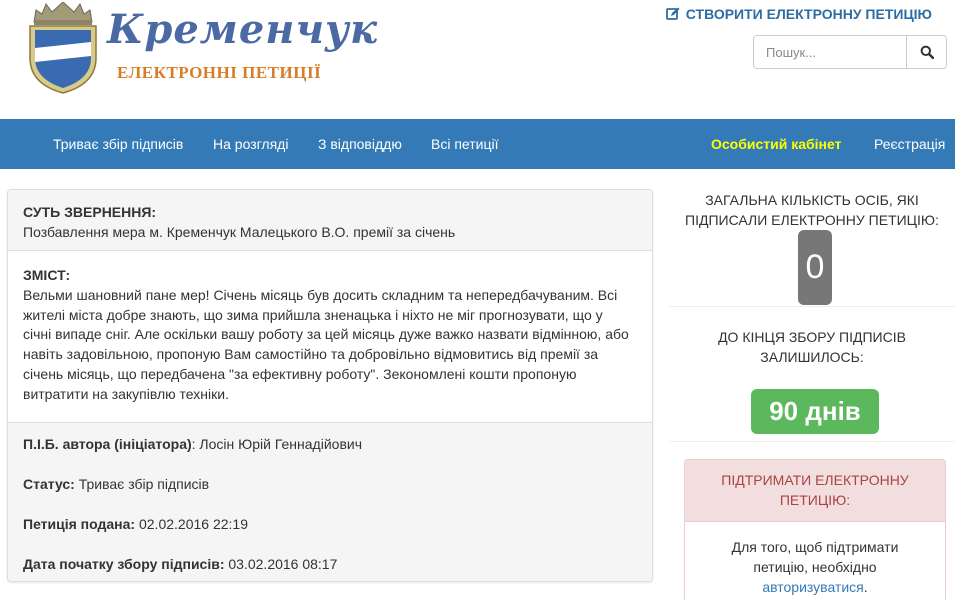 The image size is (955, 600). What do you see at coordinates (90, 212) in the screenshot?
I see `essence-label: СУТЬ ЗВЕРНЕННЯ:` at bounding box center [90, 212].